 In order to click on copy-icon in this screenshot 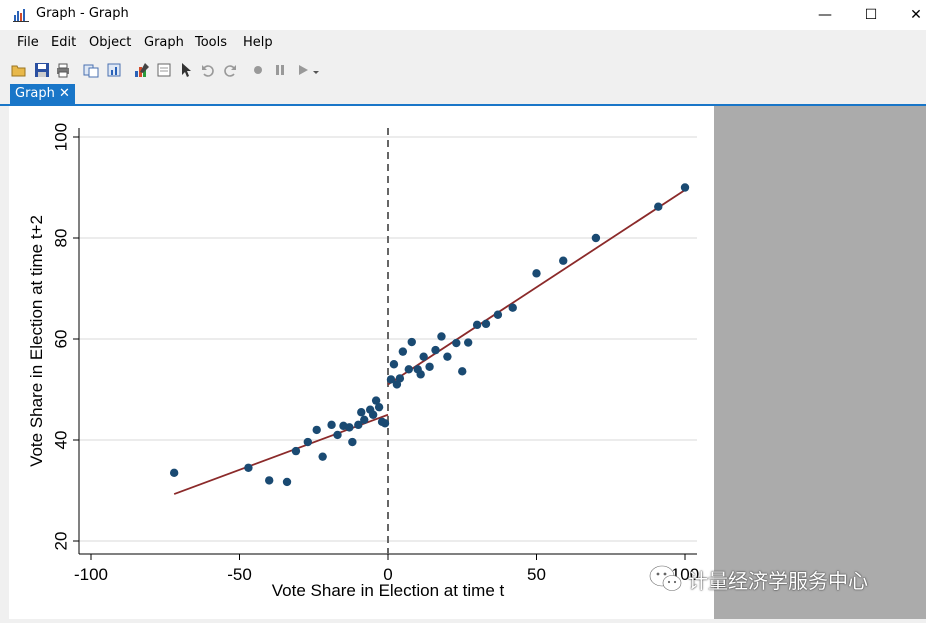, I will do `click(91, 70)`.